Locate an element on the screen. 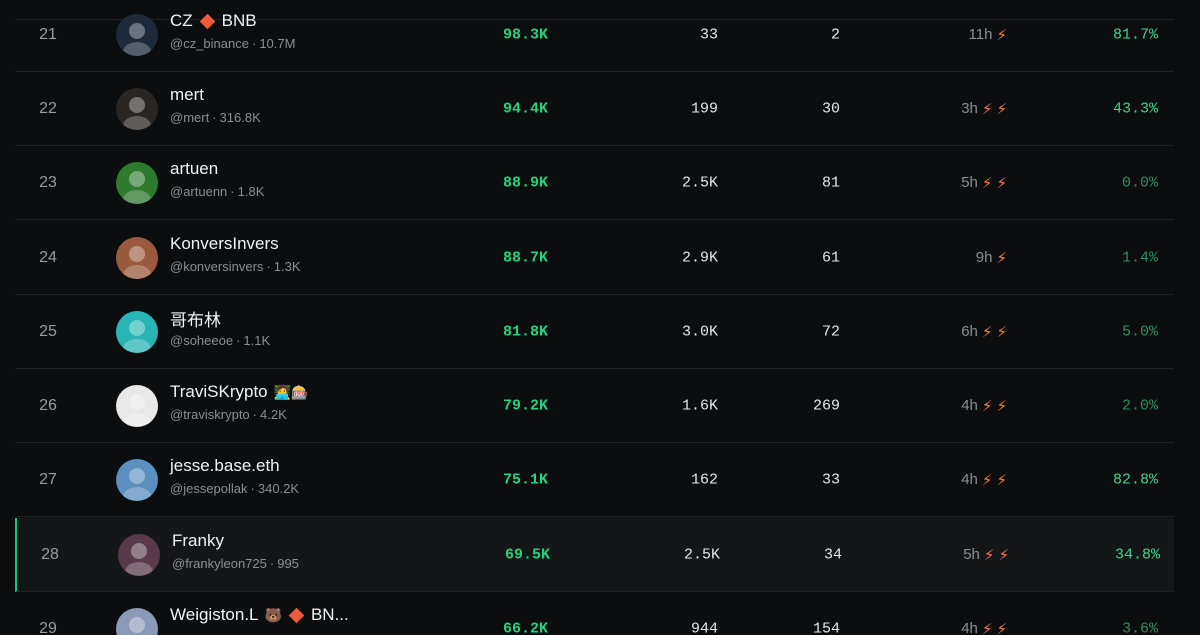  user-handle: @konversinvers is located at coordinates (216, 266).